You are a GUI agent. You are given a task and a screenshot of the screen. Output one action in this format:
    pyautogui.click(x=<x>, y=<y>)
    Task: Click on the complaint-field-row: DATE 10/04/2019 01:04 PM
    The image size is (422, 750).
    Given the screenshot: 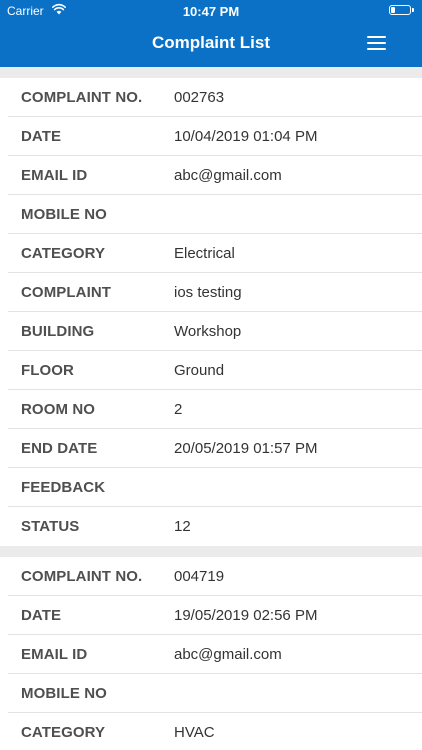 What is the action you would take?
    pyautogui.click(x=215, y=136)
    